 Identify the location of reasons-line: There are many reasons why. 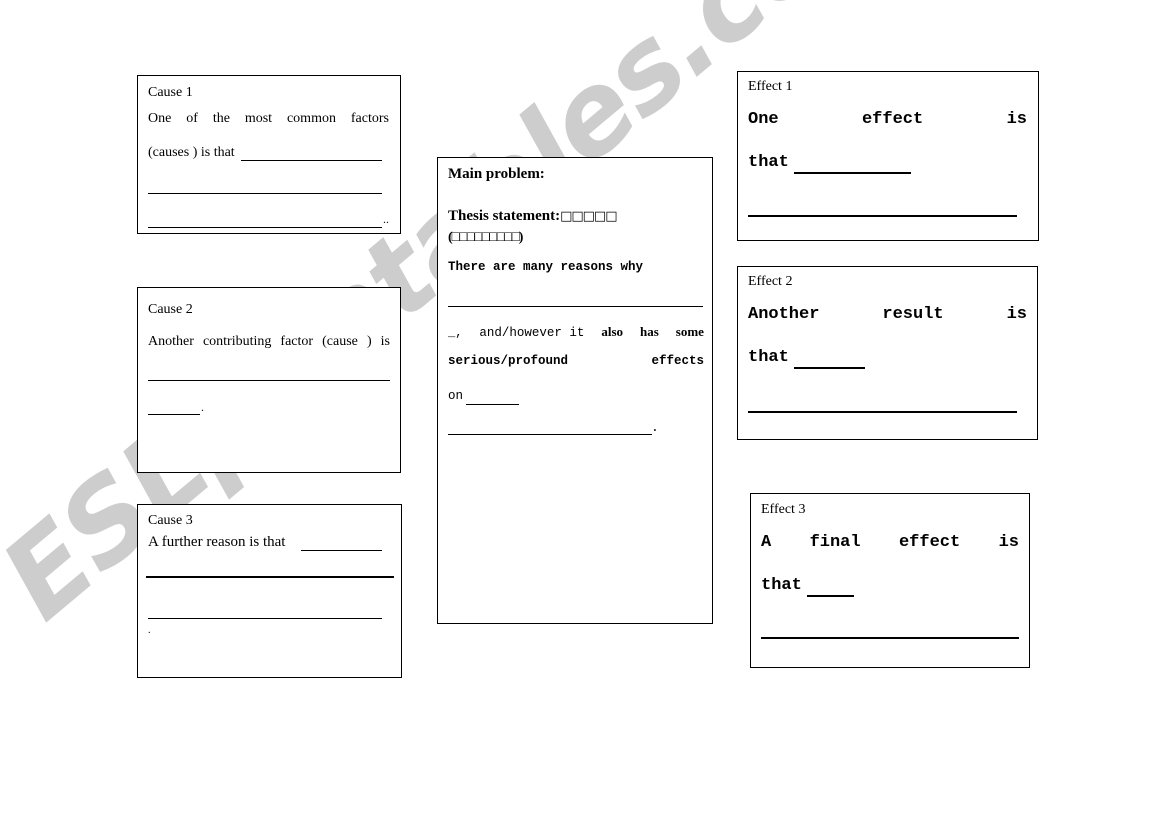
(546, 267).